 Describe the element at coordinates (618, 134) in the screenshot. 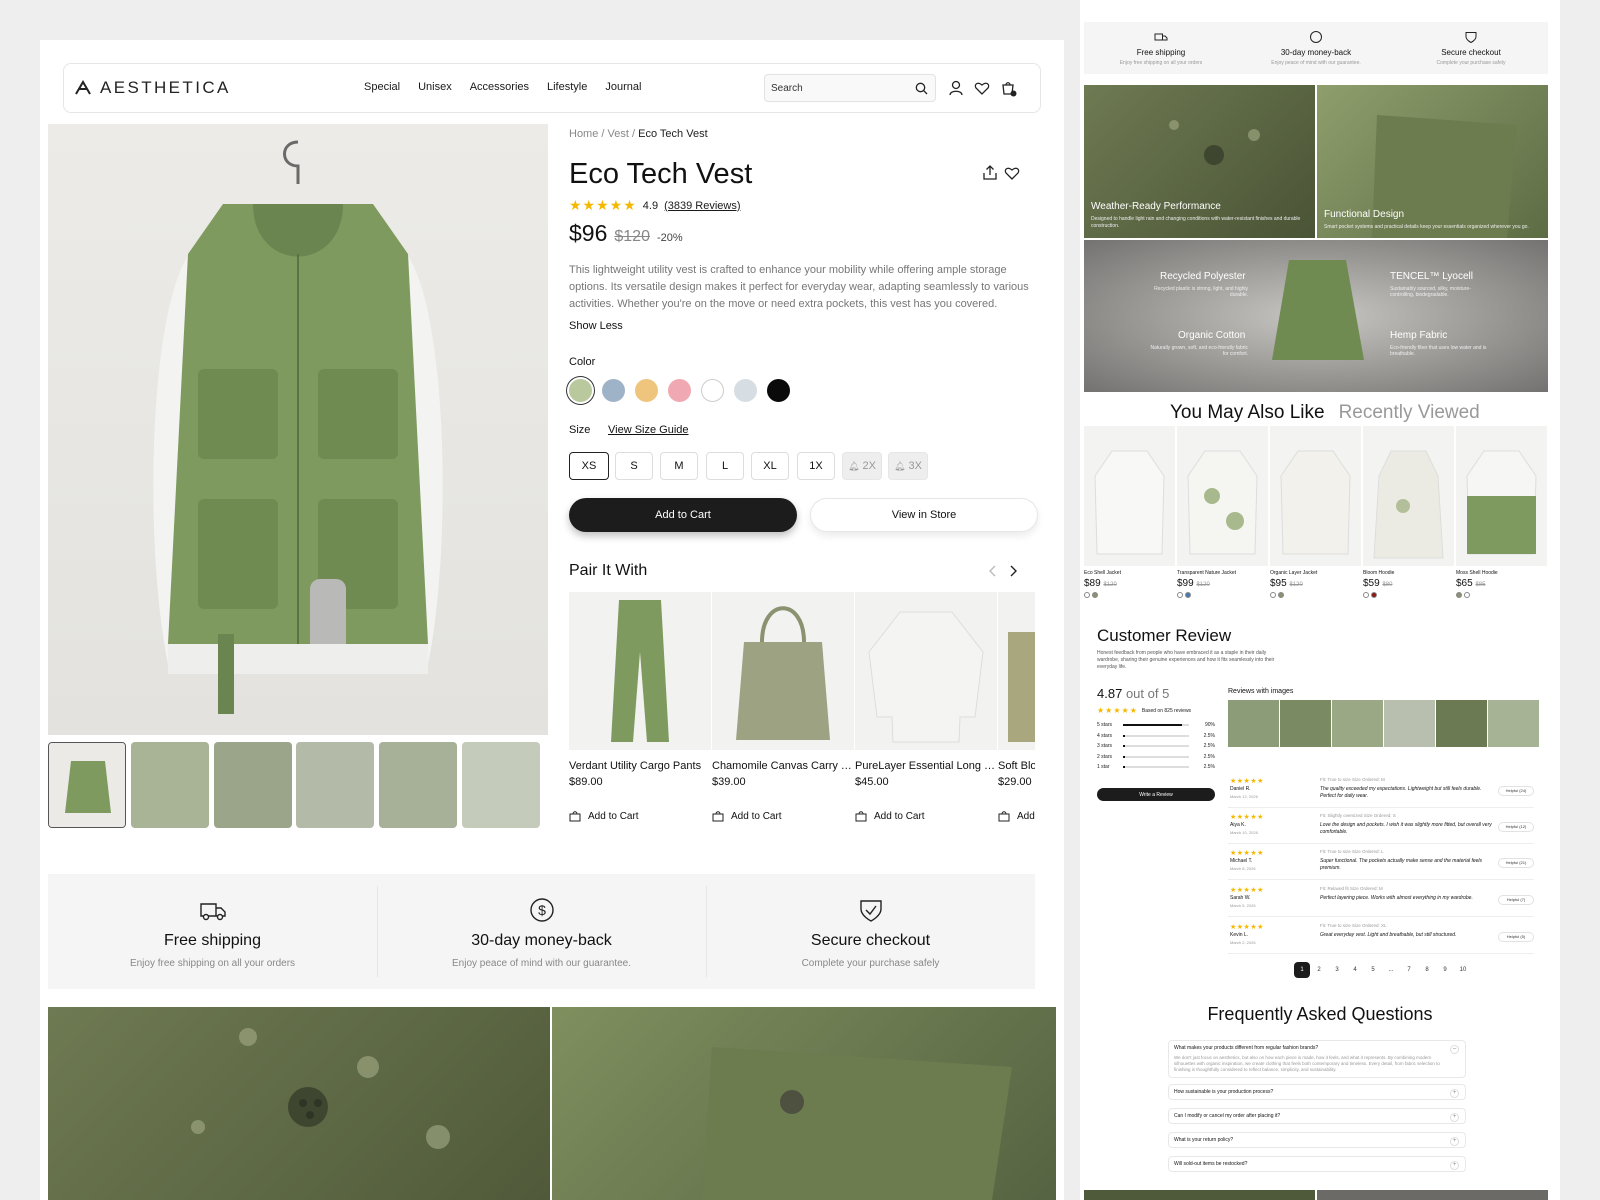

I see `breadcrumb-vest: Vest` at that location.